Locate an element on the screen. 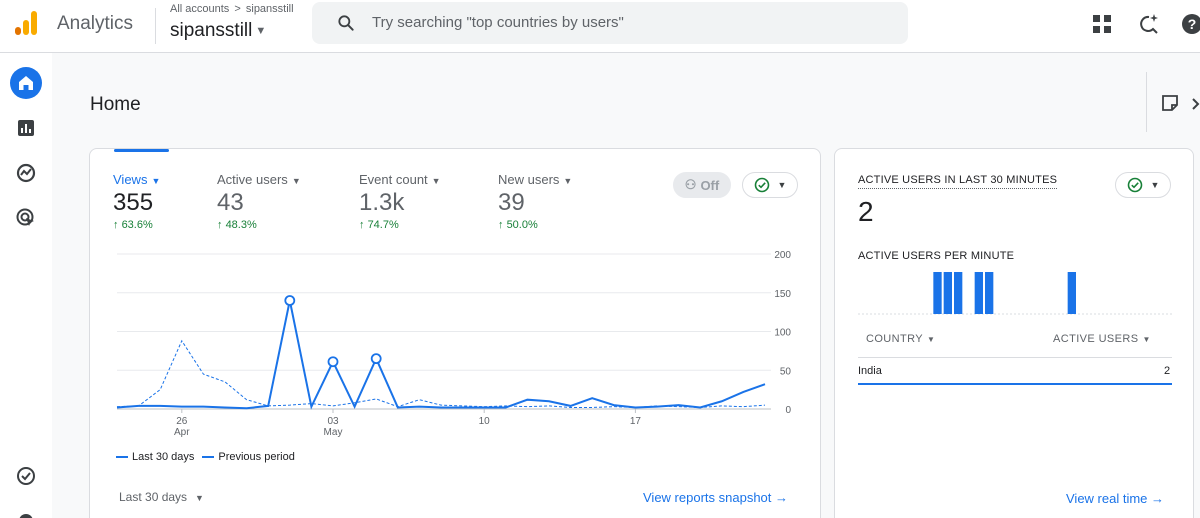  metric-value: 355 is located at coordinates (133, 202).